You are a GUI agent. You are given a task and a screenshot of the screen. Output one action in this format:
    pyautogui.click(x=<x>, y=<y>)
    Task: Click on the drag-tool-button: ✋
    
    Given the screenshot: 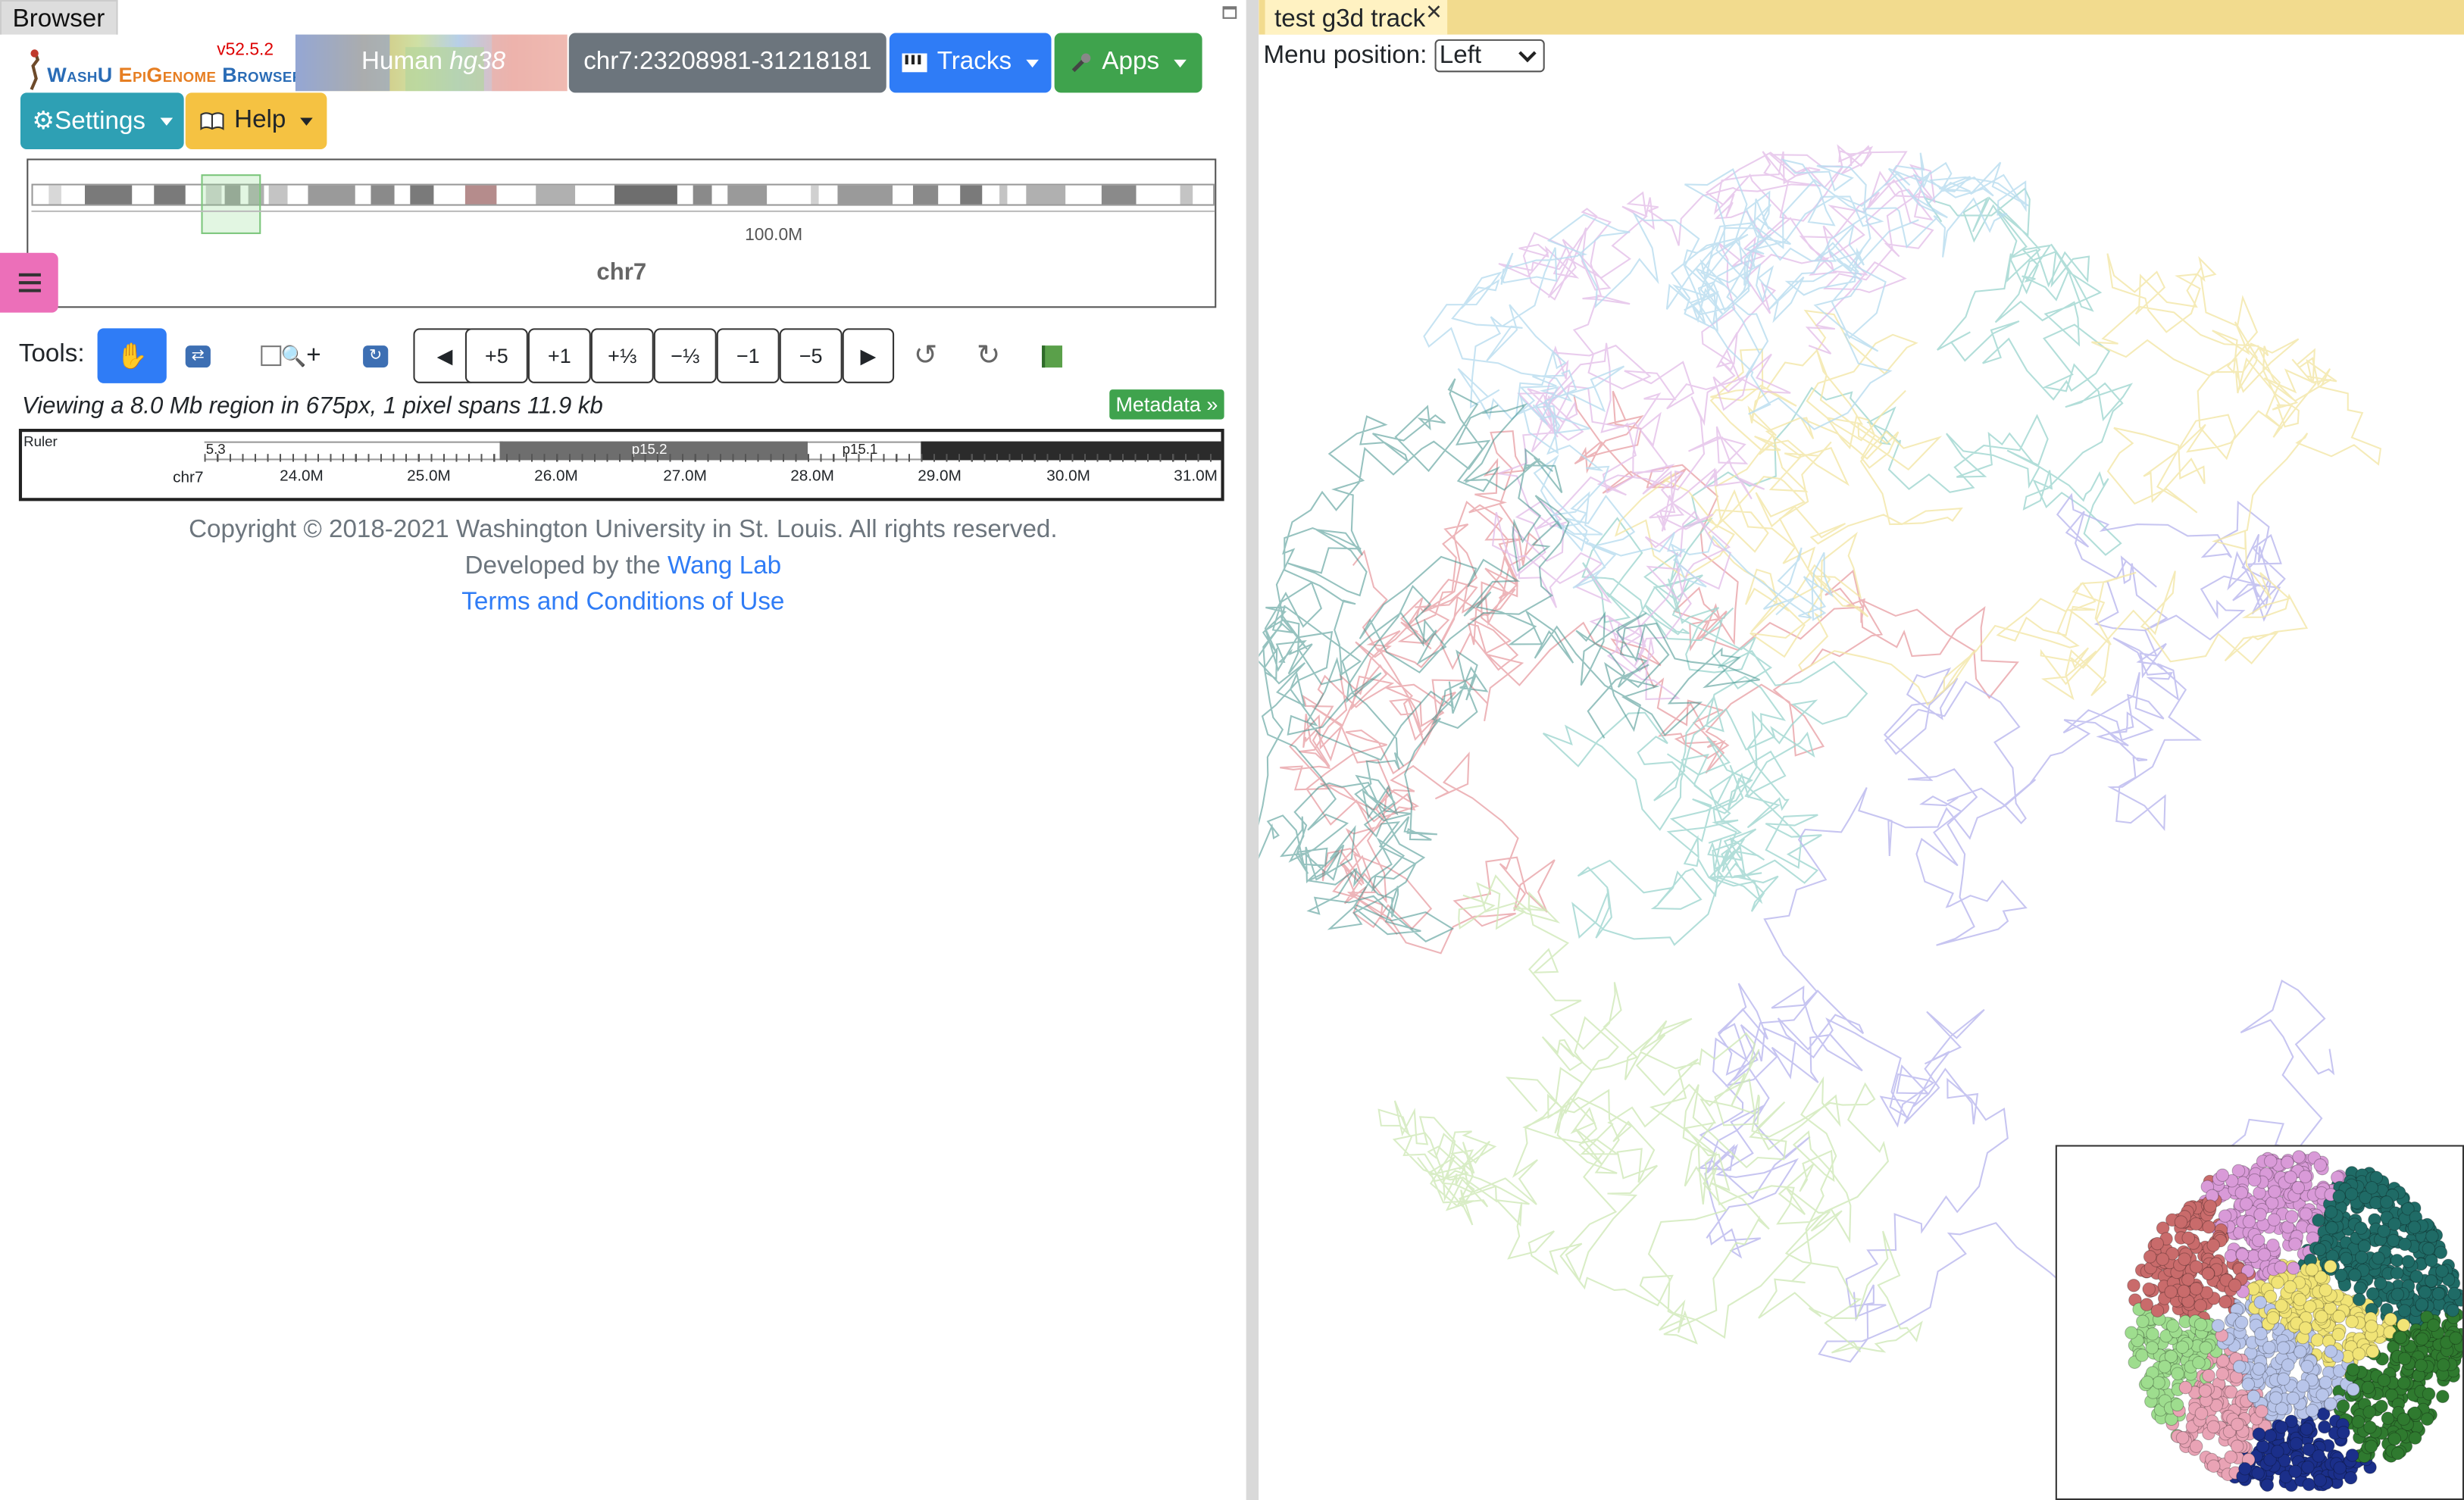 What is the action you would take?
    pyautogui.click(x=132, y=356)
    